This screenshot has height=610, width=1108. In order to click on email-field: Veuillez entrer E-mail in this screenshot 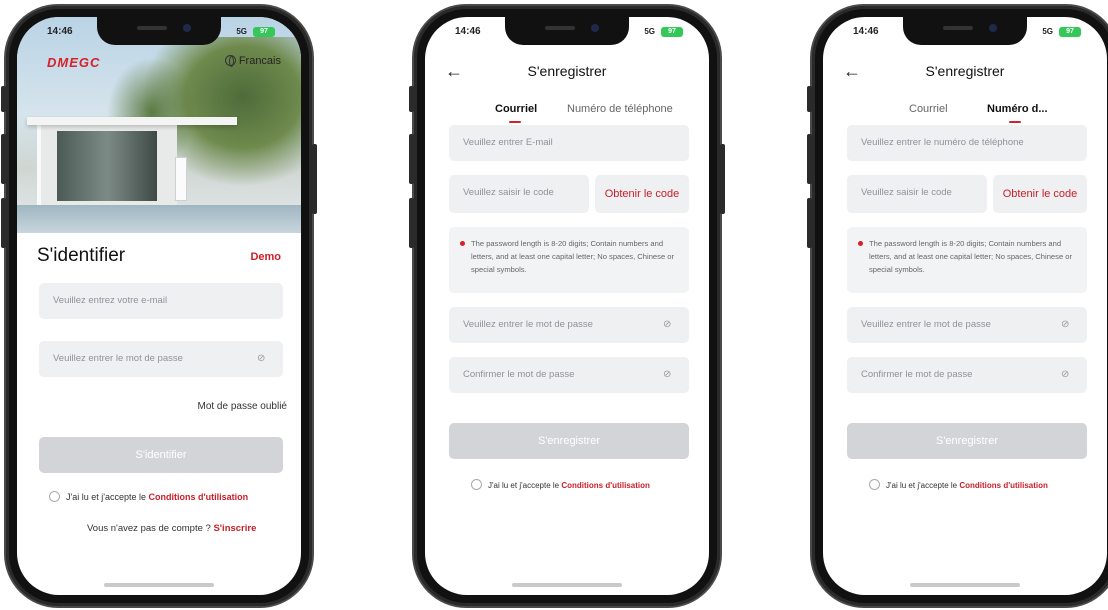, I will do `click(569, 143)`.